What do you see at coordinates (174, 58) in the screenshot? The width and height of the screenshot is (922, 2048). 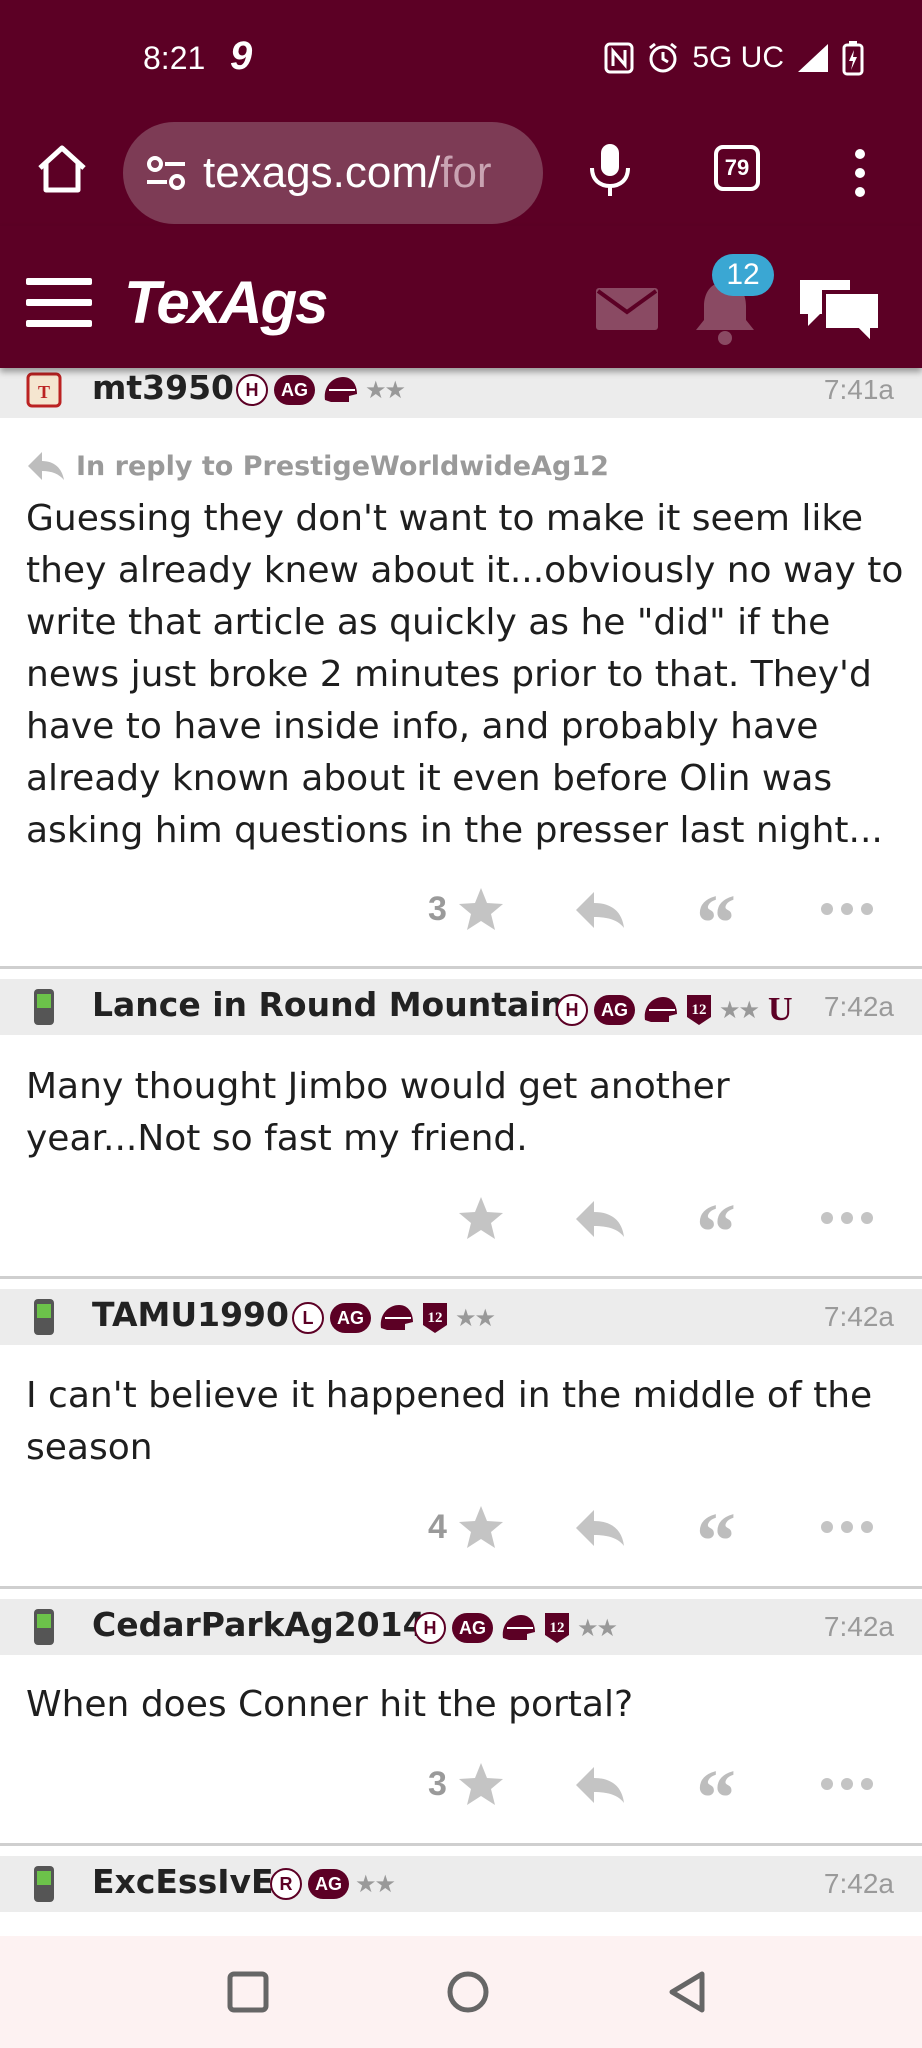 I see `status-time: 8:21` at bounding box center [174, 58].